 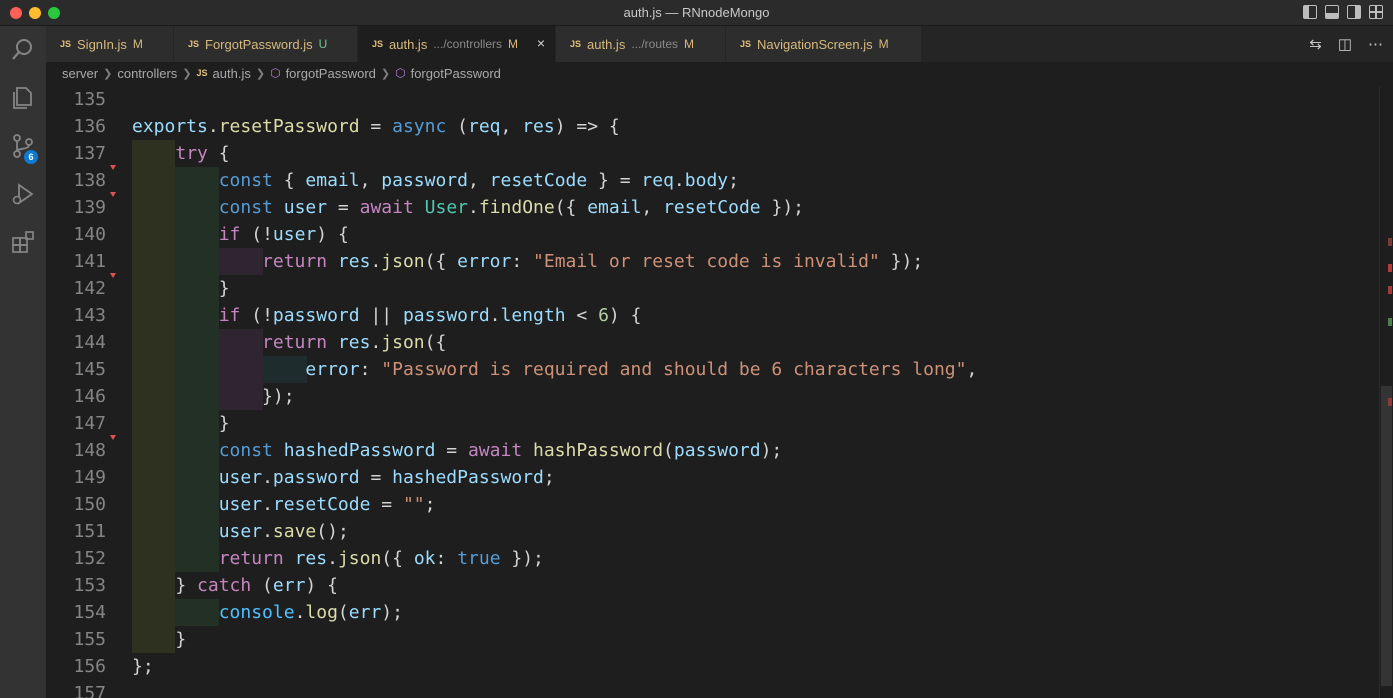 What do you see at coordinates (23, 242) in the screenshot?
I see `extensions-icon` at bounding box center [23, 242].